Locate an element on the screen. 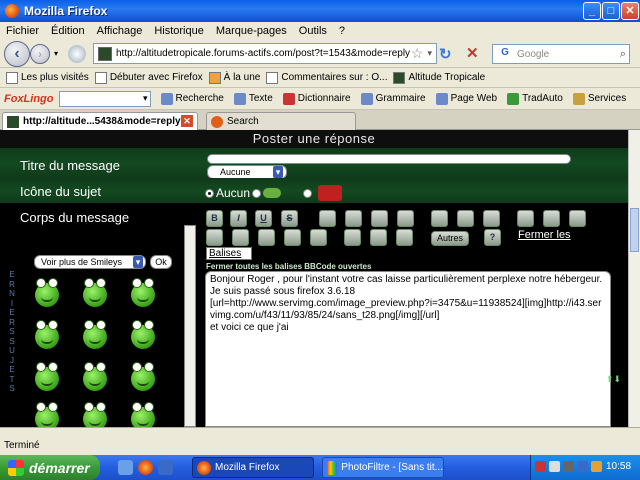  tab-reply: http://altitude...5438&mode=reply ✕ is located at coordinates (100, 121).